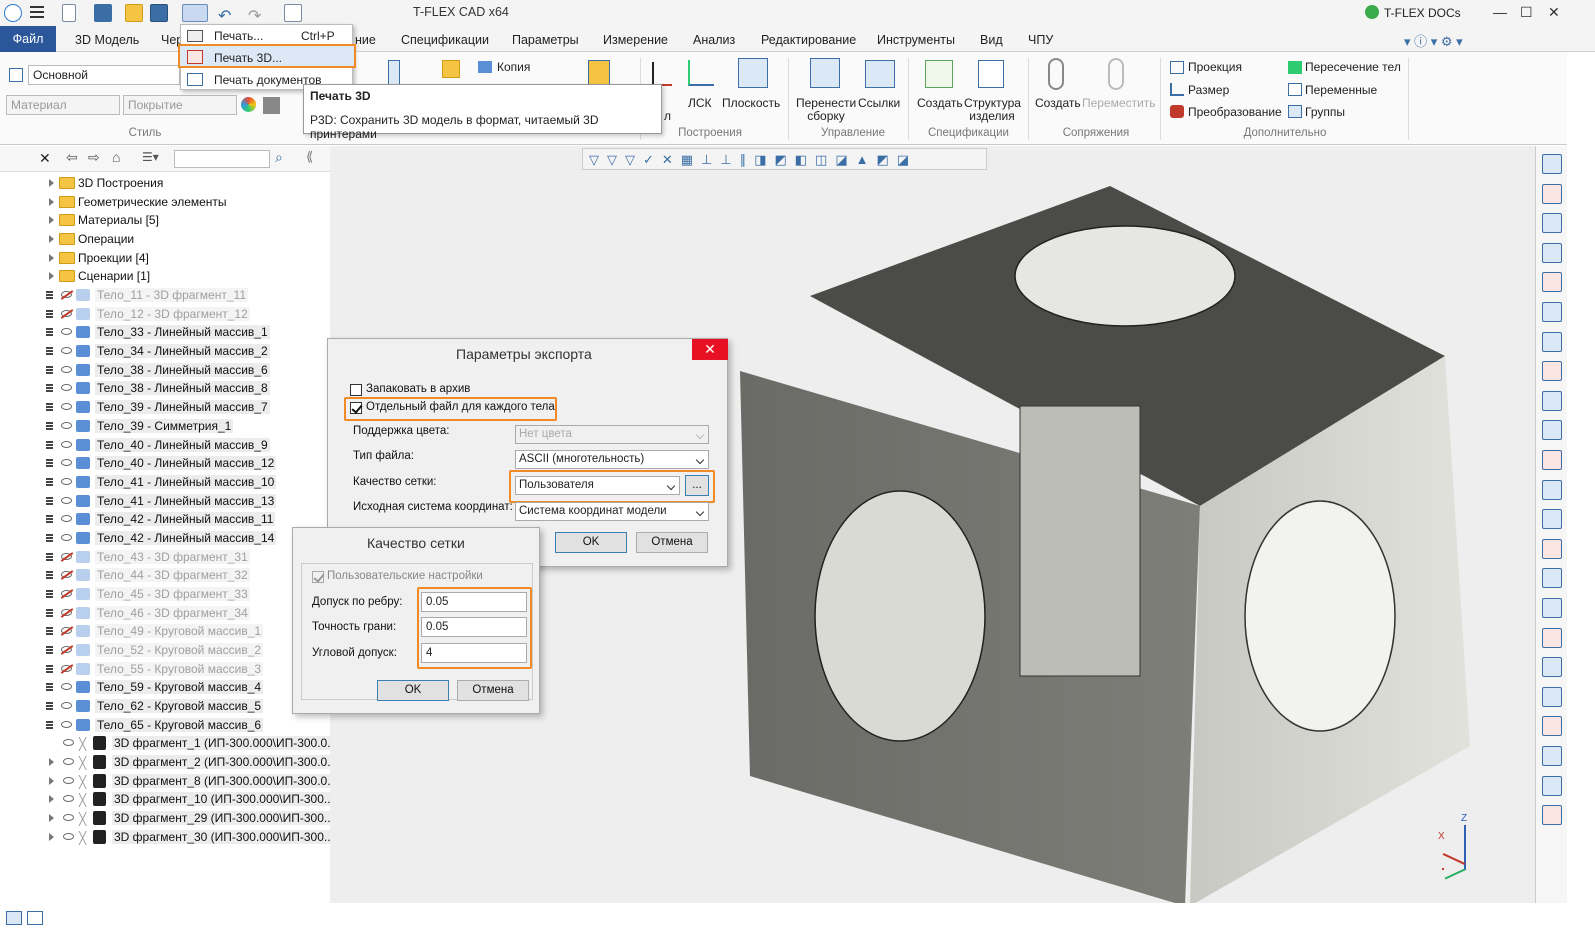  I want to click on angle-tol-input: 4, so click(474, 653).